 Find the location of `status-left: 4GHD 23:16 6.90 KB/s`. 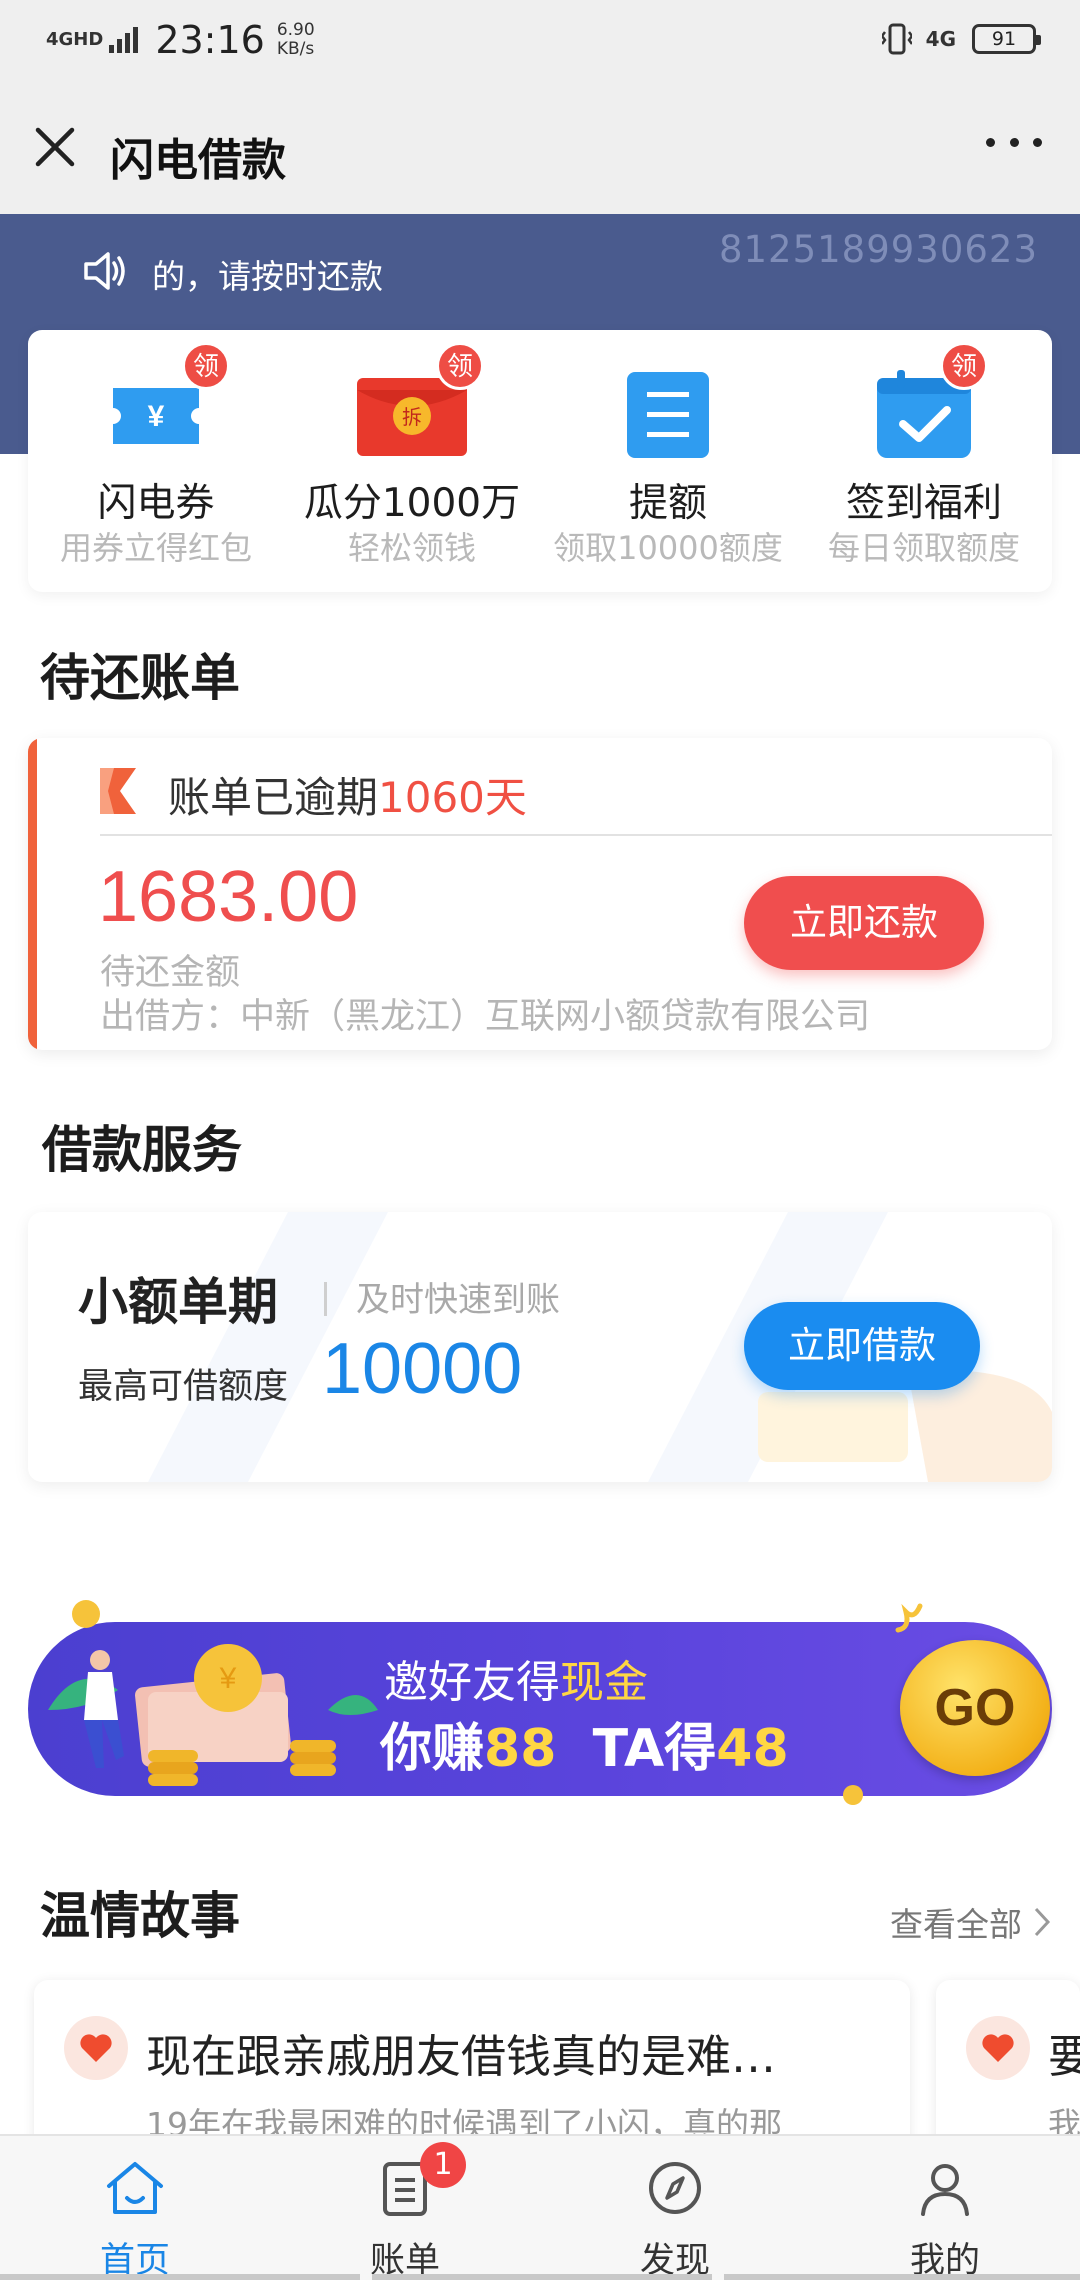

status-left: 4GHD 23:16 6.90 KB/s is located at coordinates (180, 40).